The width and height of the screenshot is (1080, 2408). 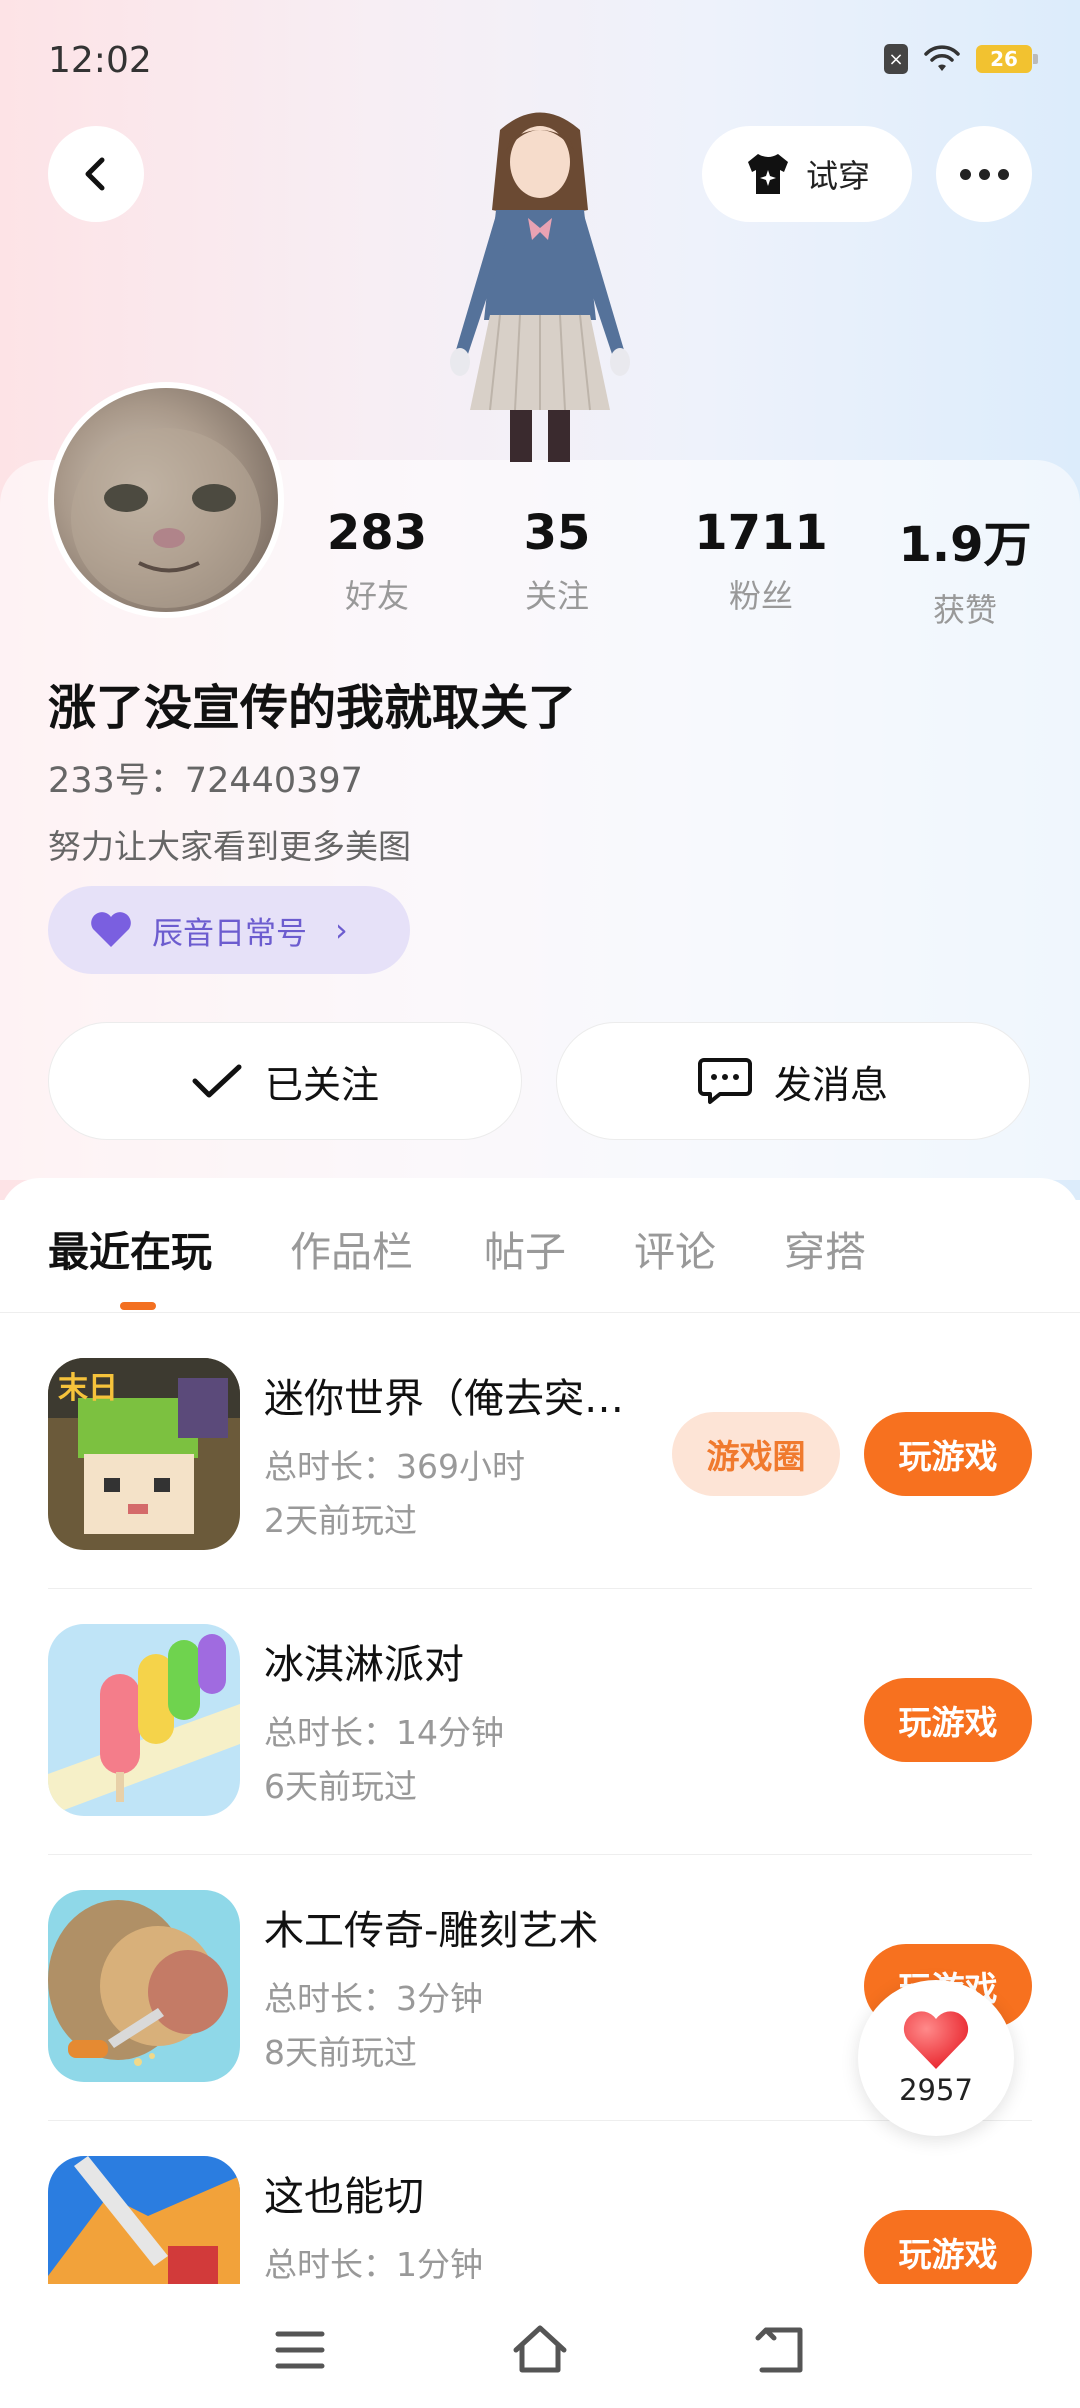 I want to click on tab-recently-played: 最近在玩, so click(x=130, y=1248).